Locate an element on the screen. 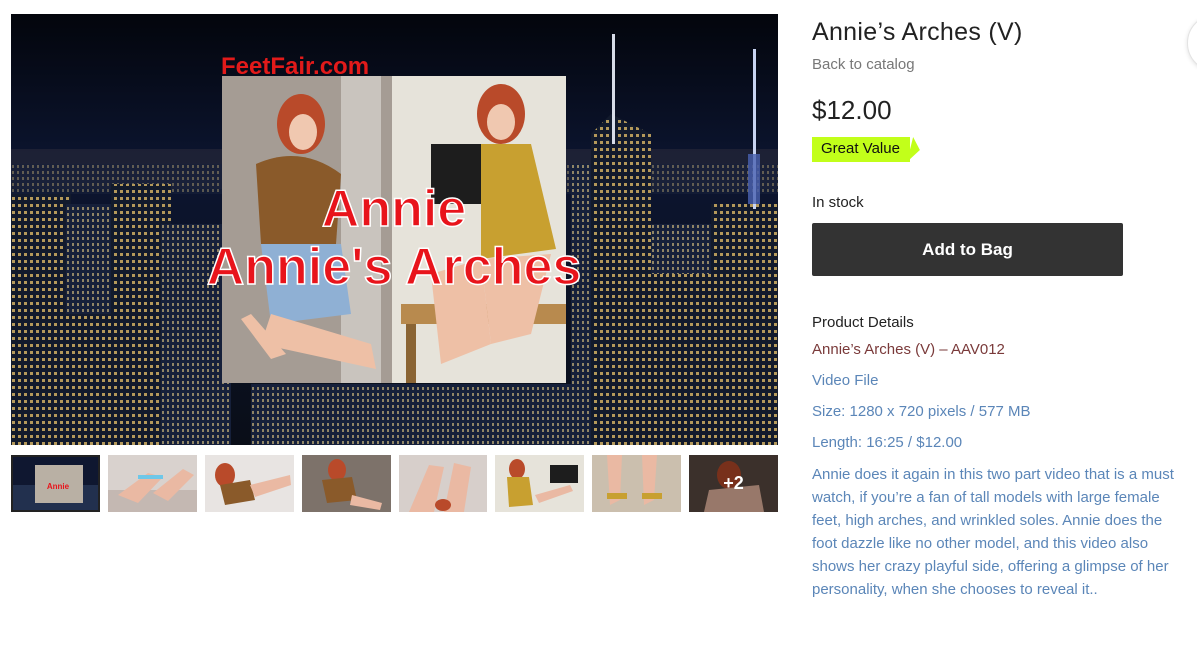 Image resolution: width=1197 pixels, height=651 pixels. product-details-heading: Product Details is located at coordinates (863, 322).